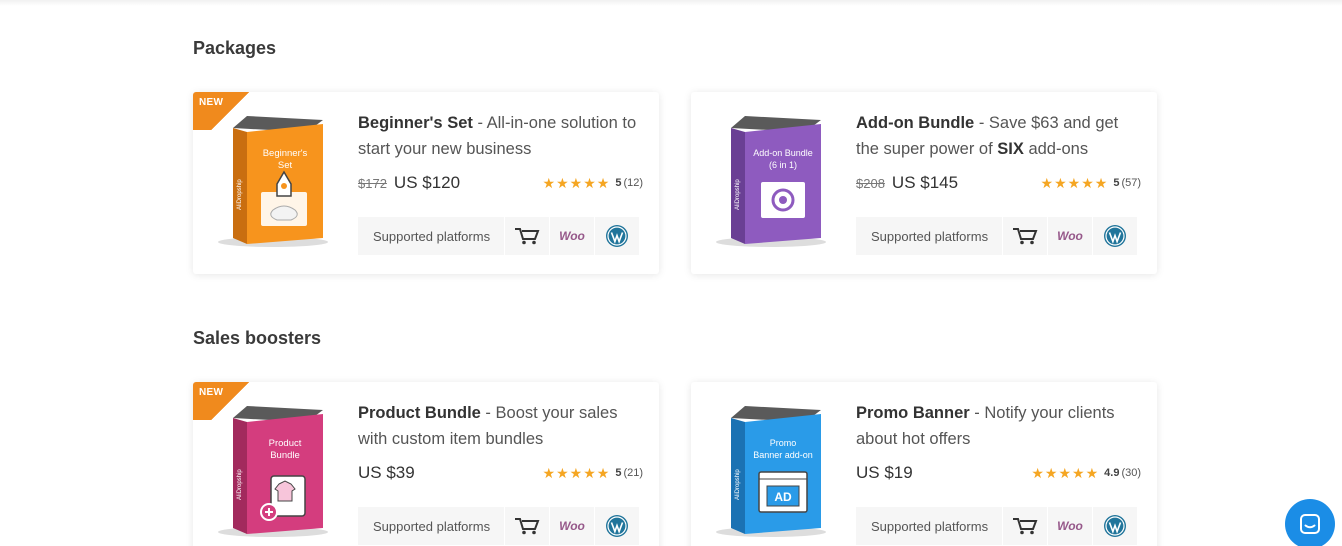 This screenshot has height=546, width=1342. What do you see at coordinates (235, 48) in the screenshot?
I see `section-title-packages: Packages` at bounding box center [235, 48].